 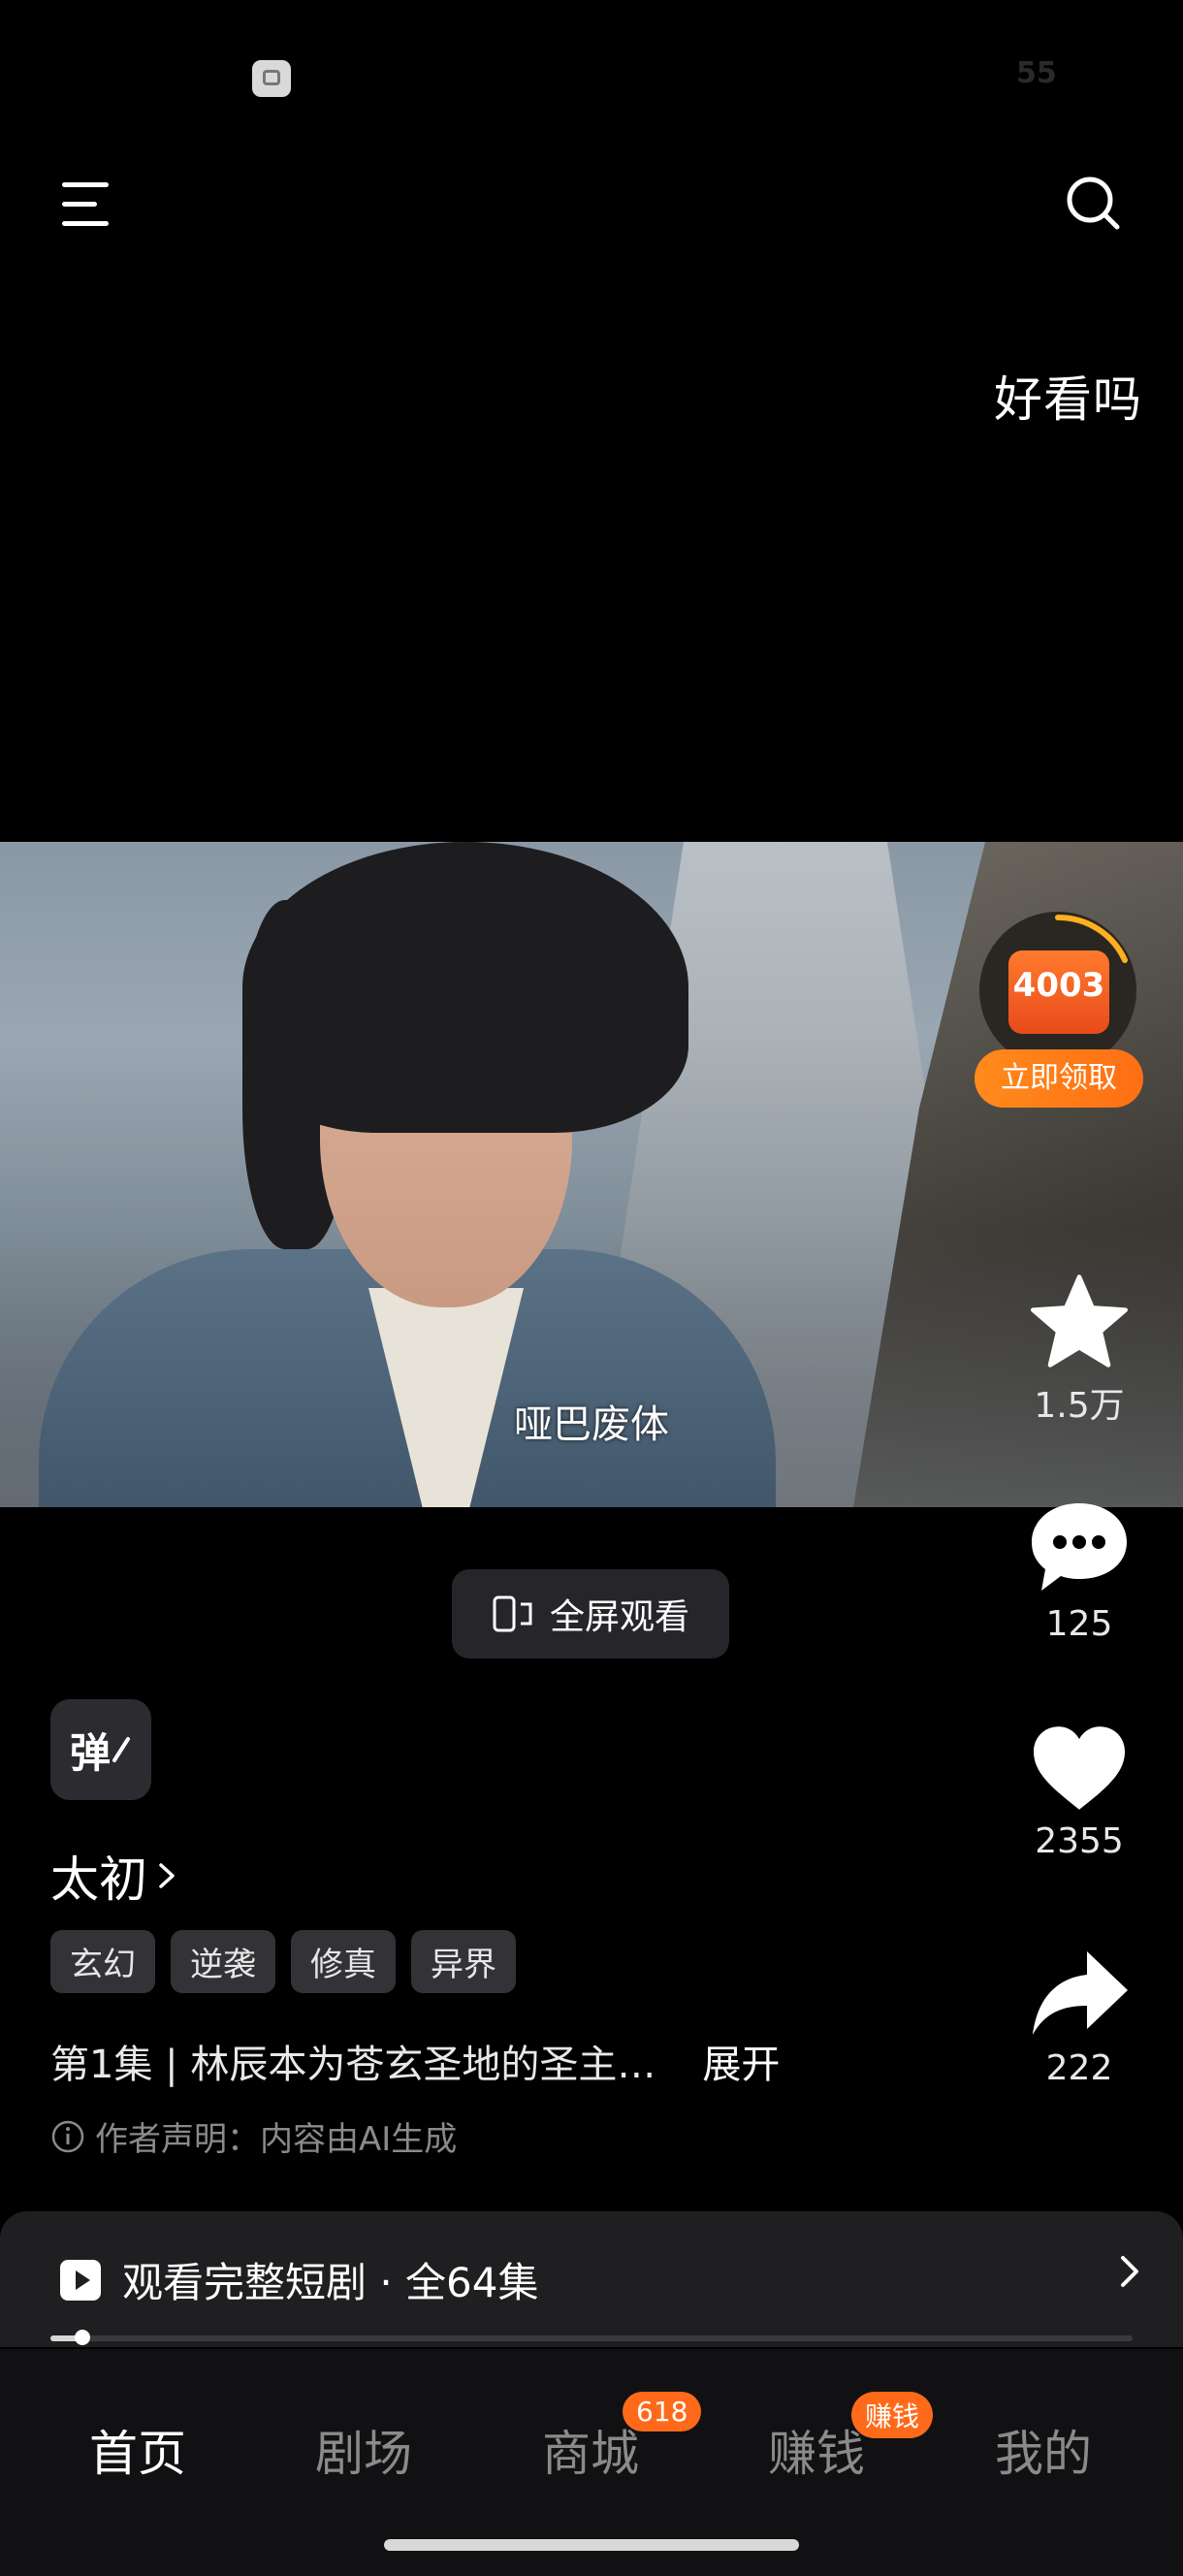 I want to click on corner-text: 好看吗, so click(x=1068, y=399).